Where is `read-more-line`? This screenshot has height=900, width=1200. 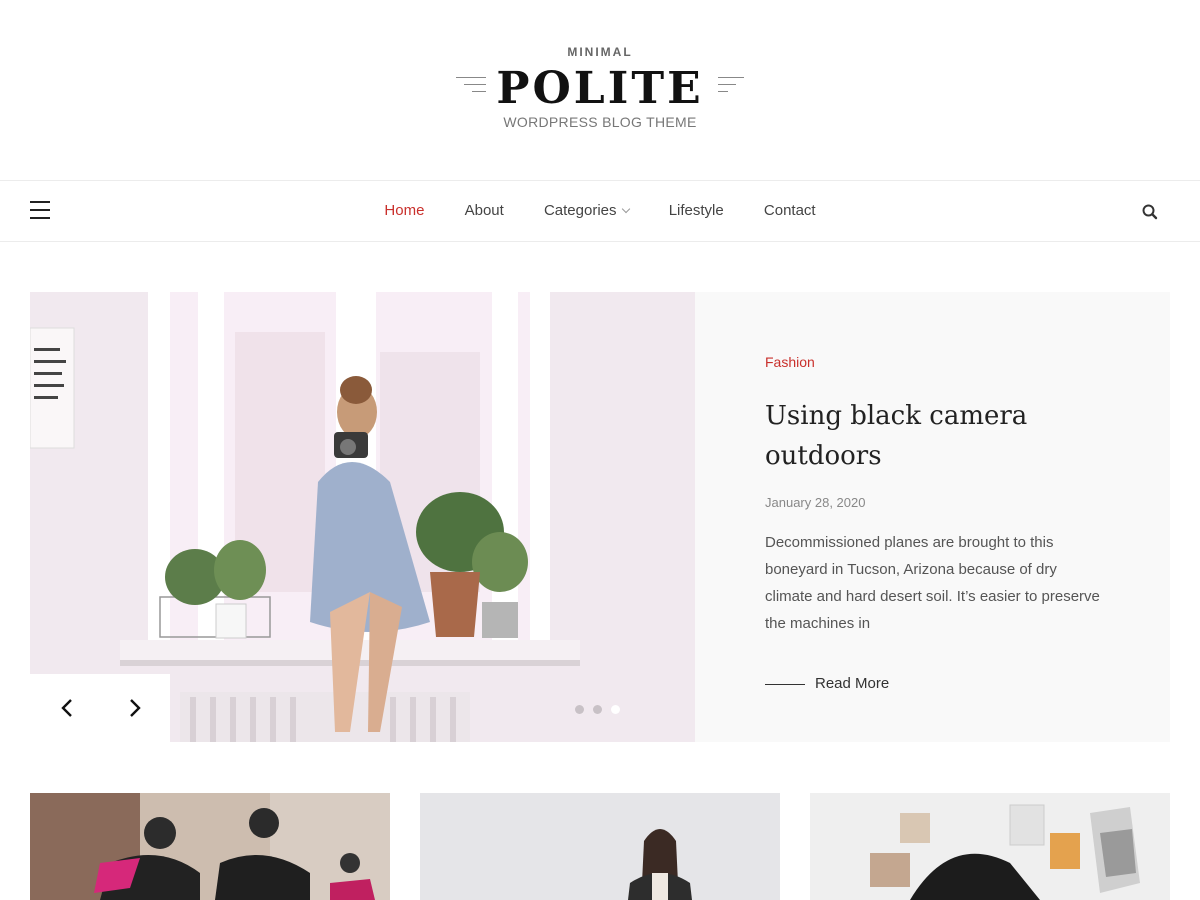
read-more-line is located at coordinates (785, 684).